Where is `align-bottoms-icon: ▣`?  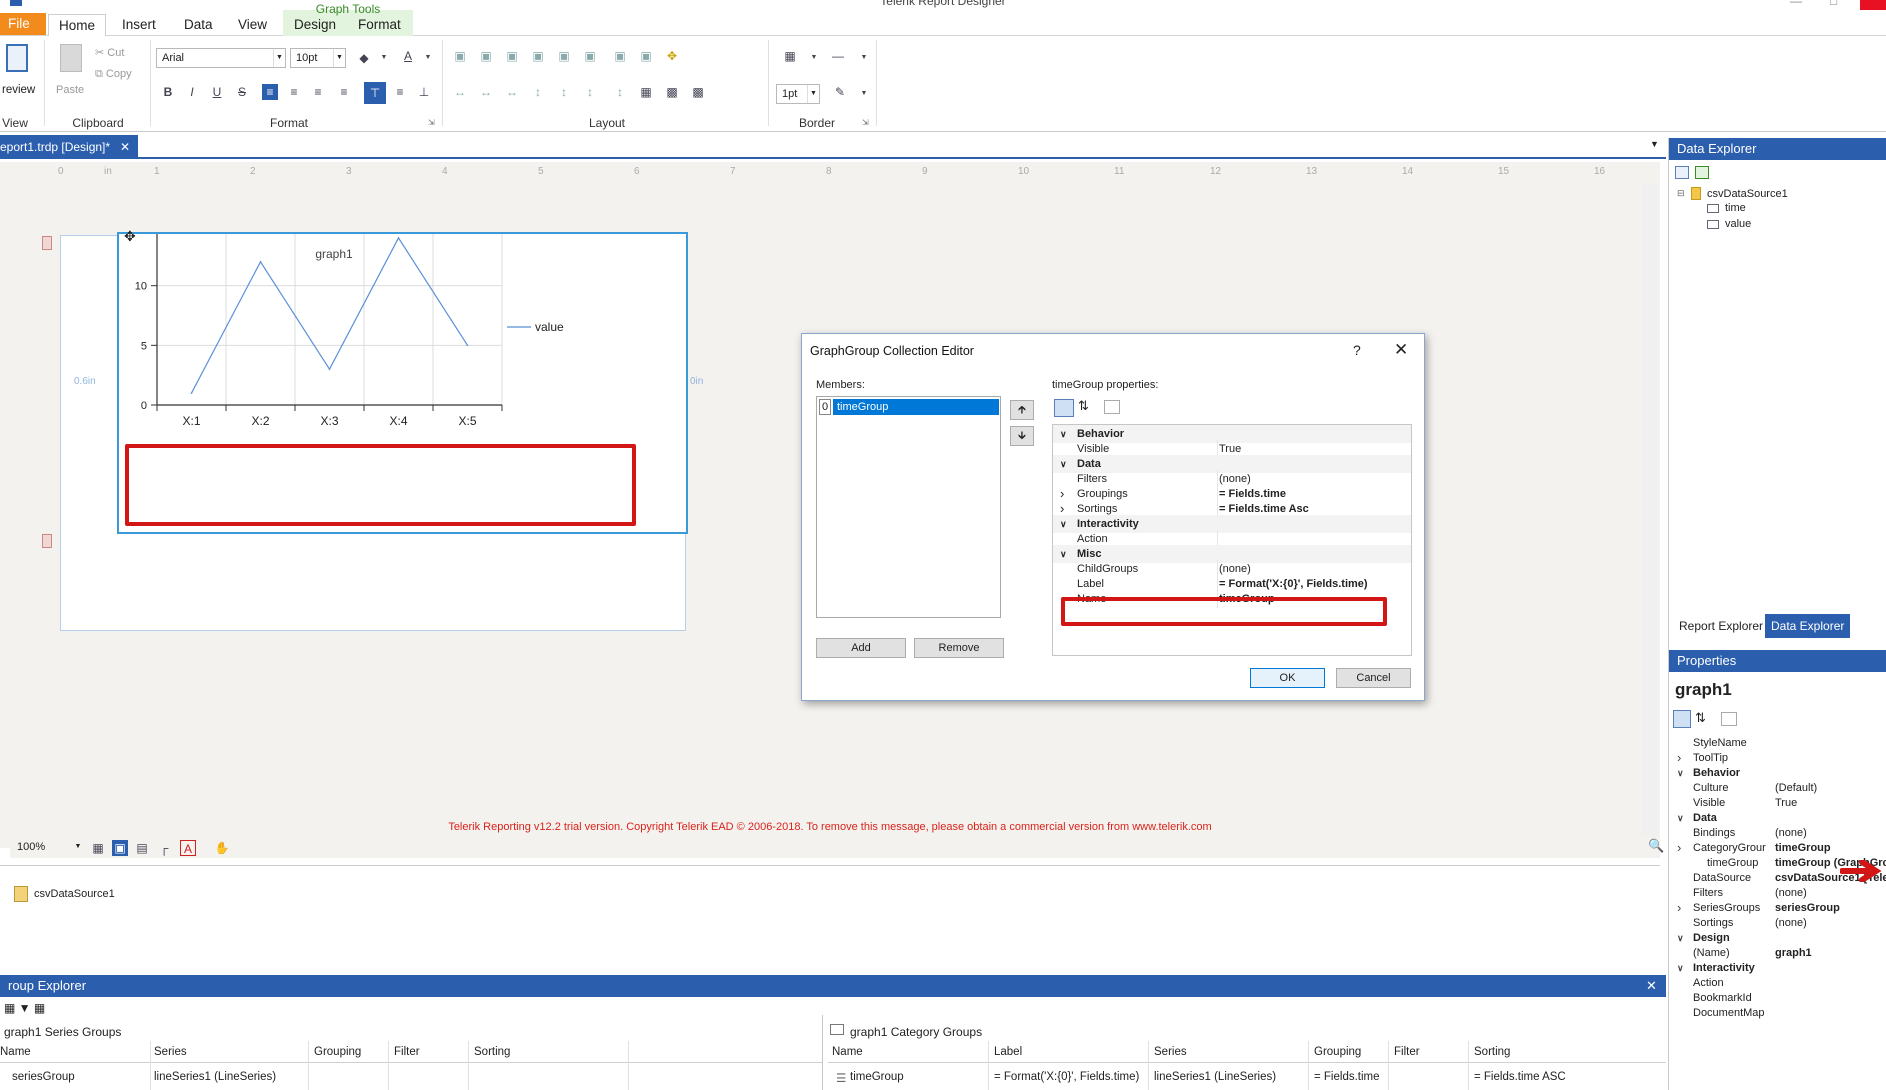 align-bottoms-icon: ▣ is located at coordinates (590, 56).